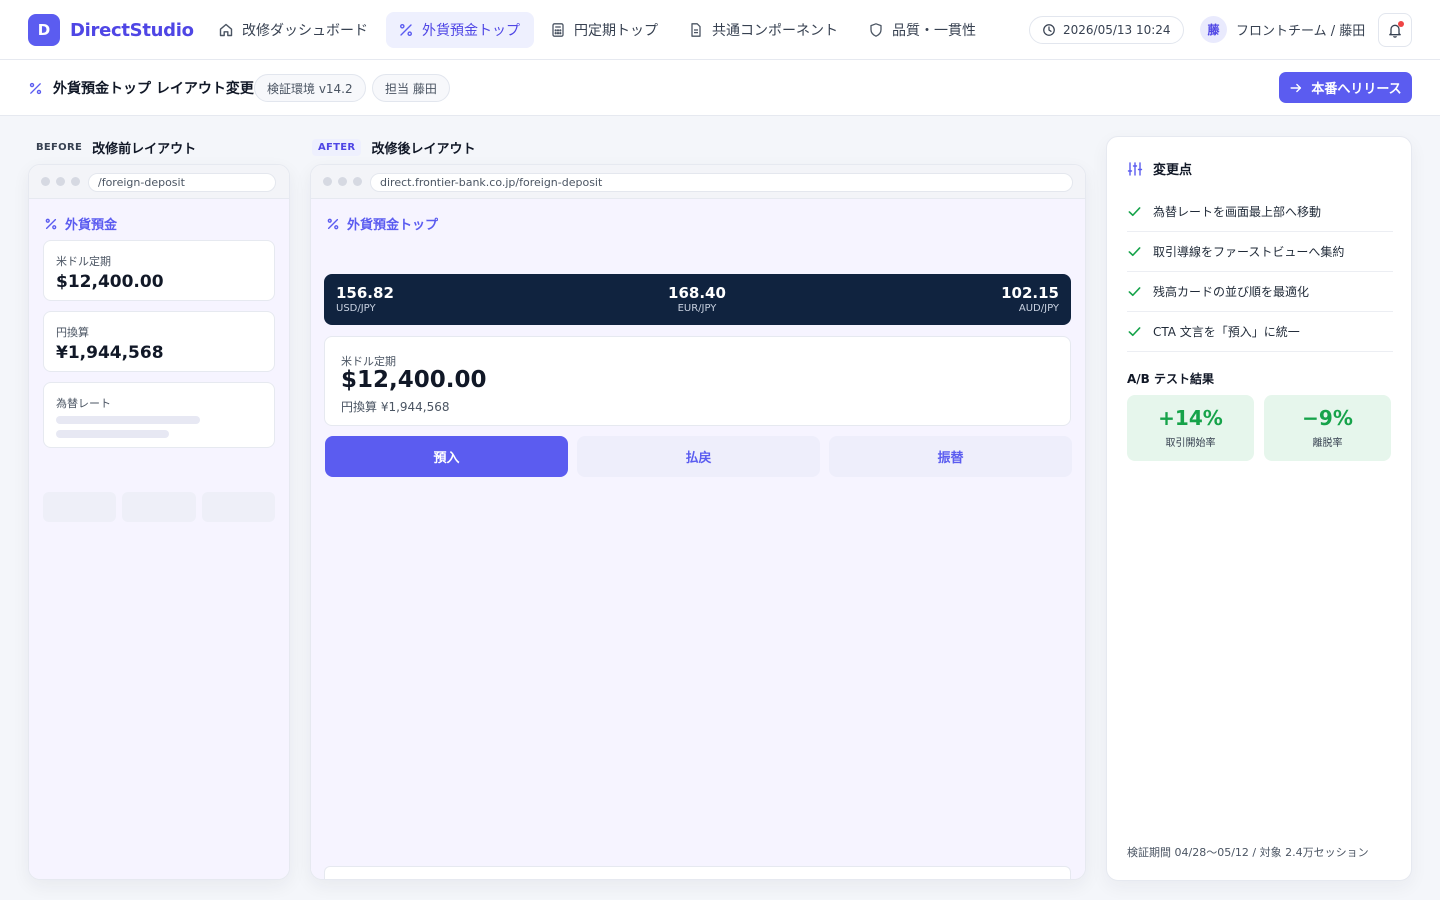 This screenshot has height=900, width=1440. I want to click on logo-mark: D, so click(44, 30).